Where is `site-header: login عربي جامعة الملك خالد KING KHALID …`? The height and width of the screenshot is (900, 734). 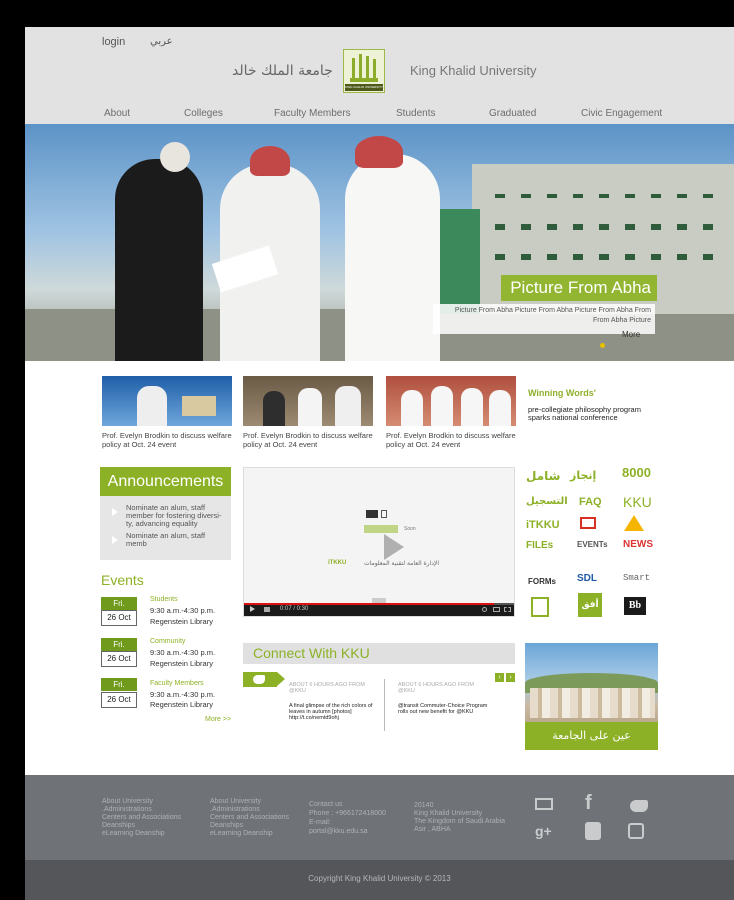 site-header: login عربي جامعة الملك خالد KING KHALID … is located at coordinates (379, 75).